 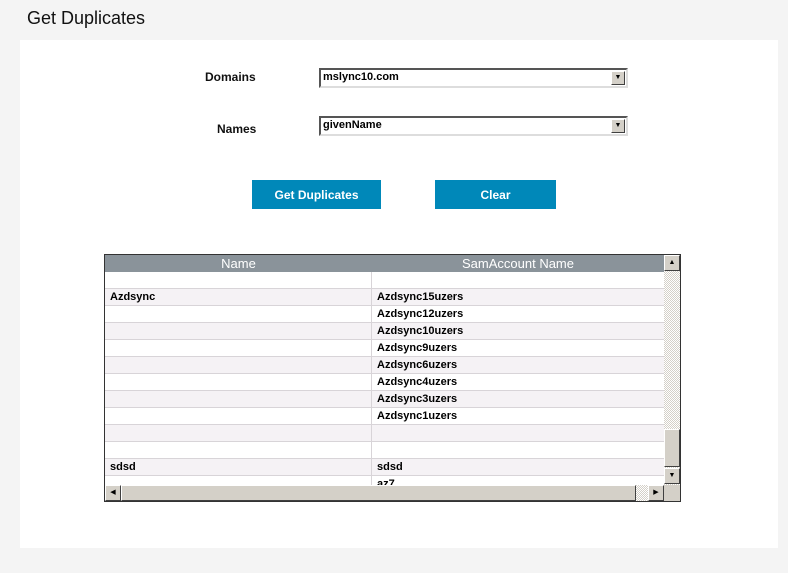 What do you see at coordinates (378, 493) in the screenshot?
I see `horizontal-scroll-thumb` at bounding box center [378, 493].